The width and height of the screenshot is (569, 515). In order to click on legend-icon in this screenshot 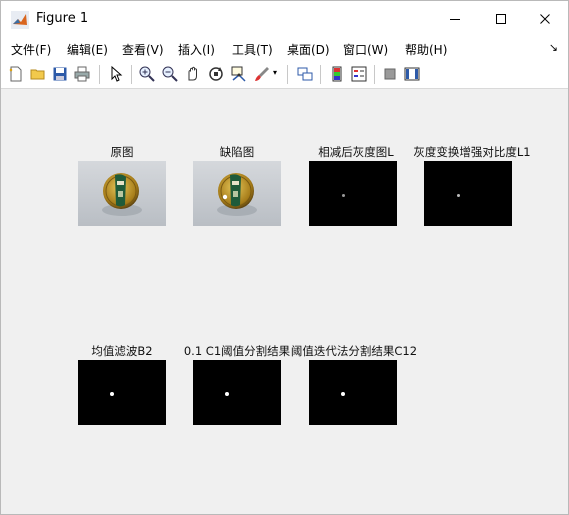, I will do `click(359, 74)`.